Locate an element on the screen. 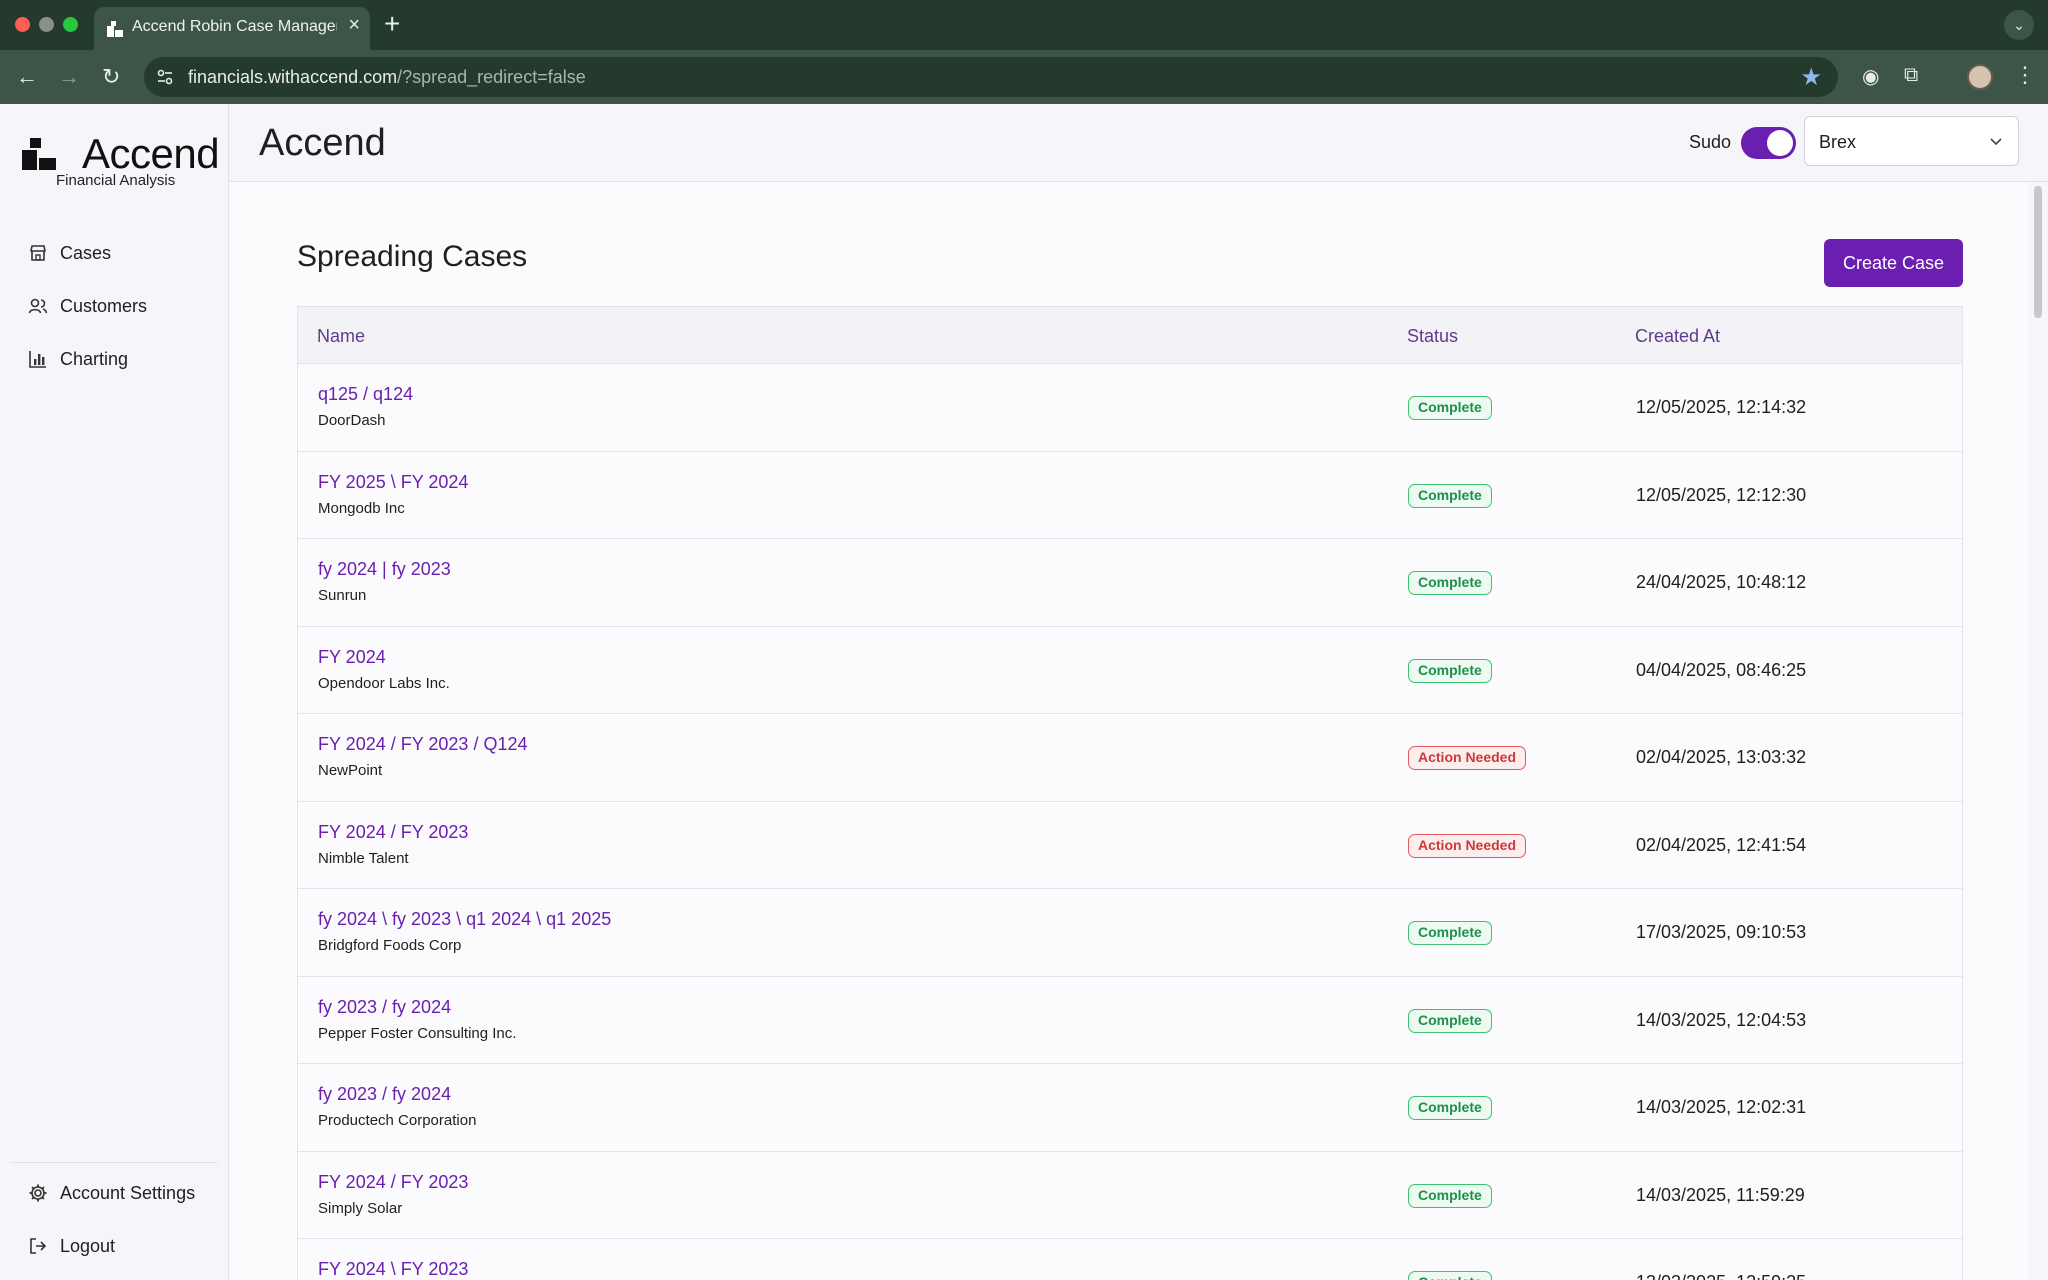 This screenshot has width=2048, height=1280. bar-chart-icon is located at coordinates (37, 359).